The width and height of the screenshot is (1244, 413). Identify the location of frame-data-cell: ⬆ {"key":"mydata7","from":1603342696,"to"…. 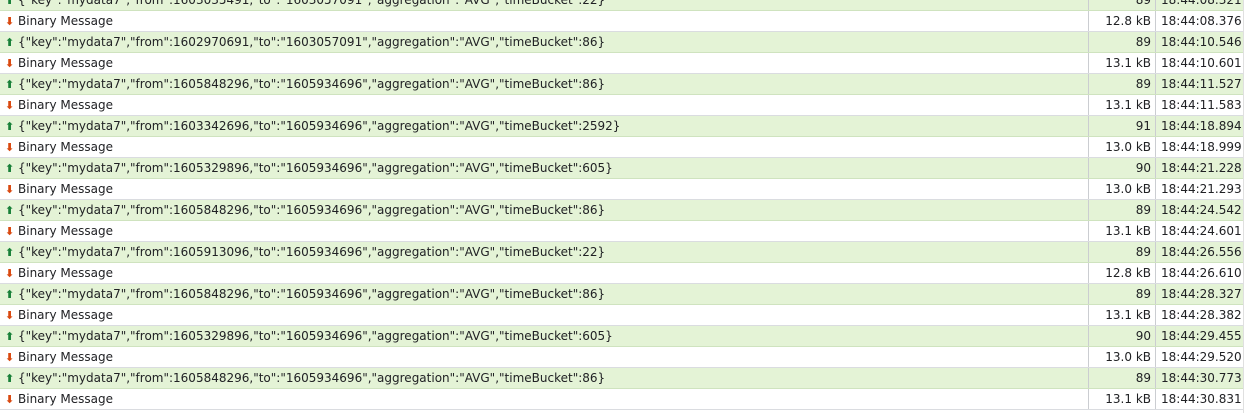
(544, 126).